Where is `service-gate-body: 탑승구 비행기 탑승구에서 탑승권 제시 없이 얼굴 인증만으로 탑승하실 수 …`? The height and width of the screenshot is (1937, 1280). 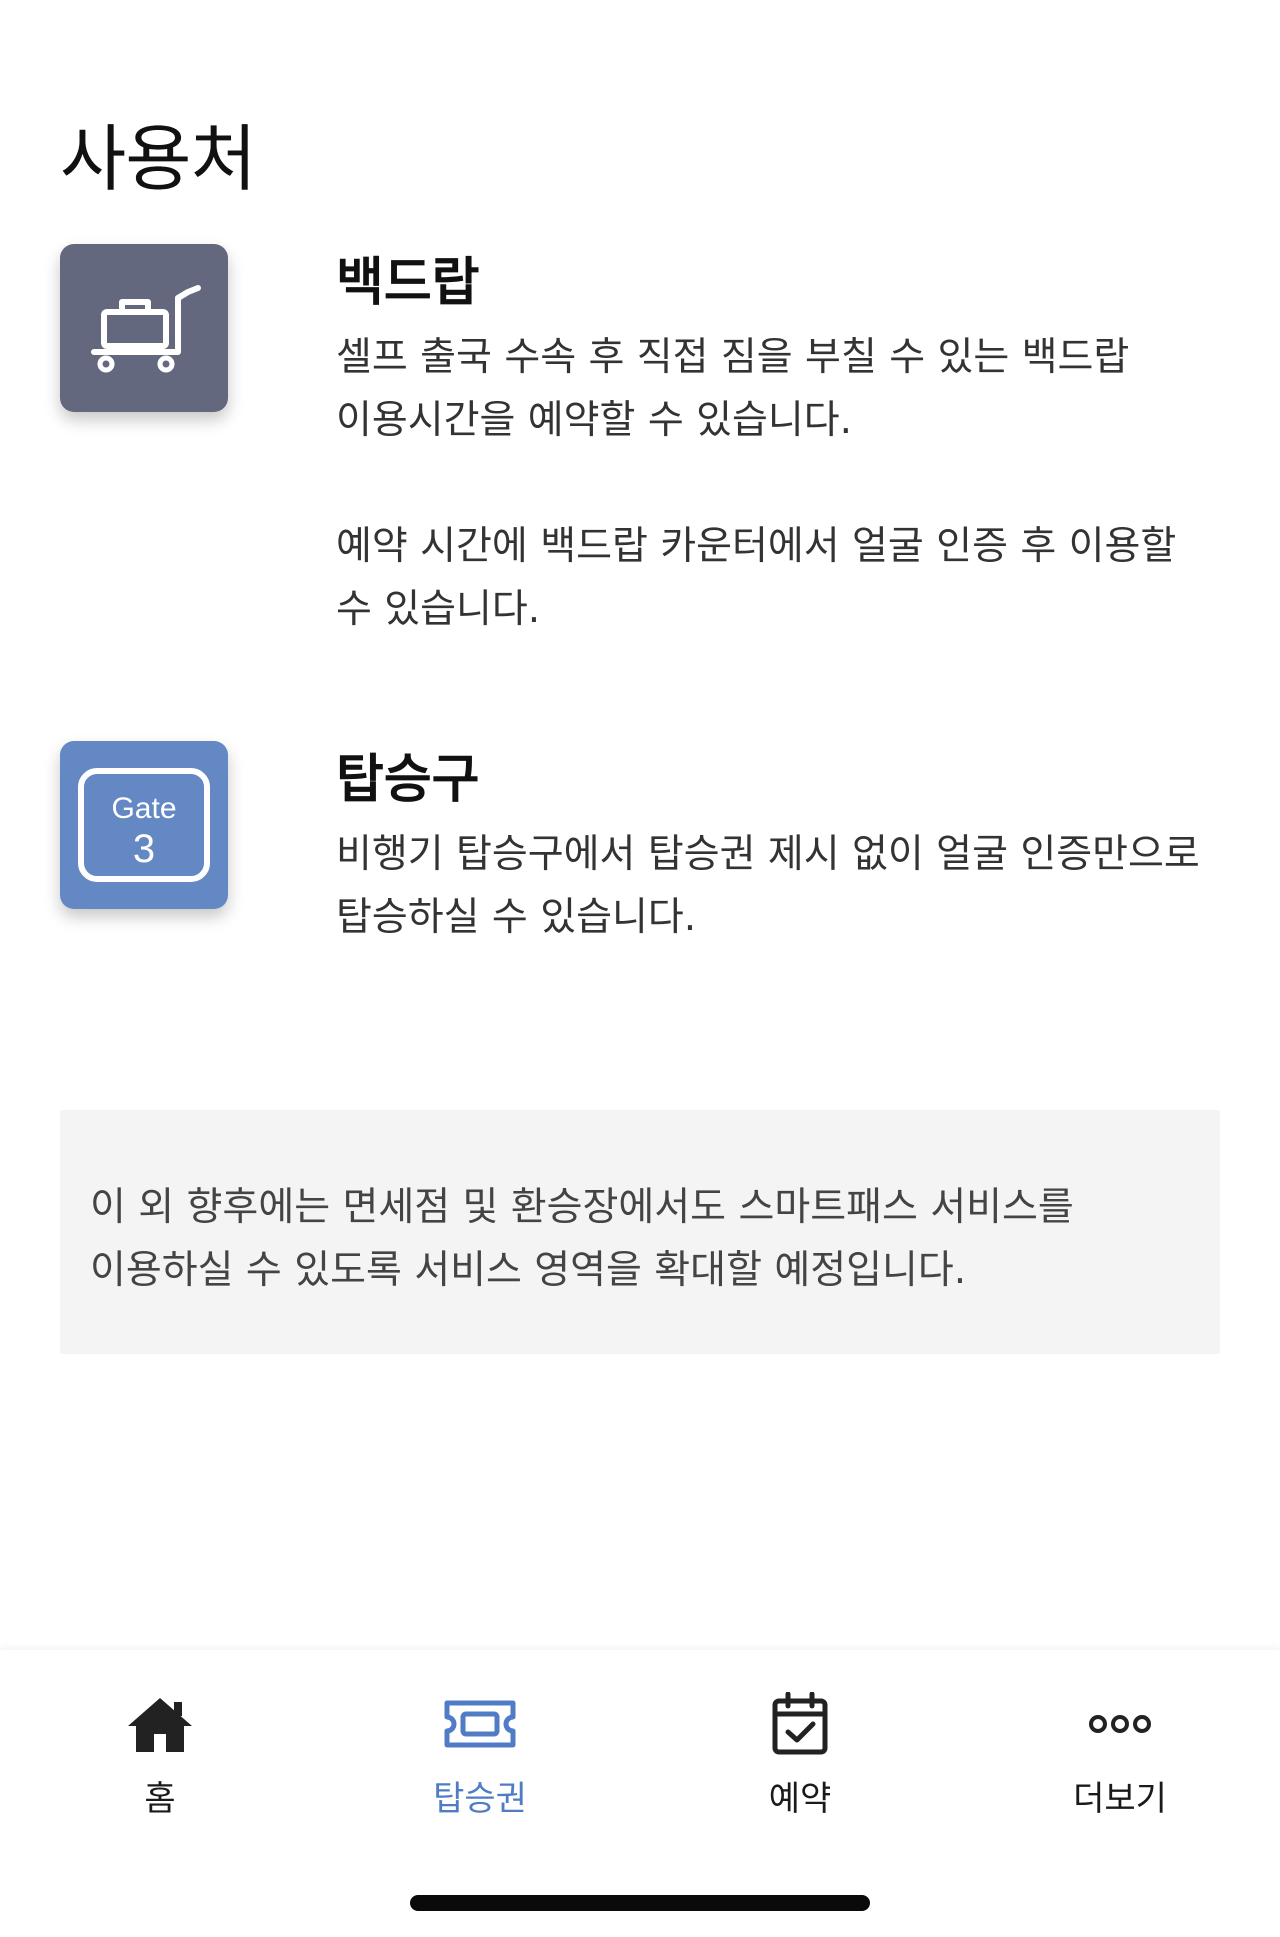 service-gate-body: 탑승구 비행기 탑승구에서 탑승권 제시 없이 얼굴 인증만으로 탑승하실 수 … is located at coordinates (778, 845).